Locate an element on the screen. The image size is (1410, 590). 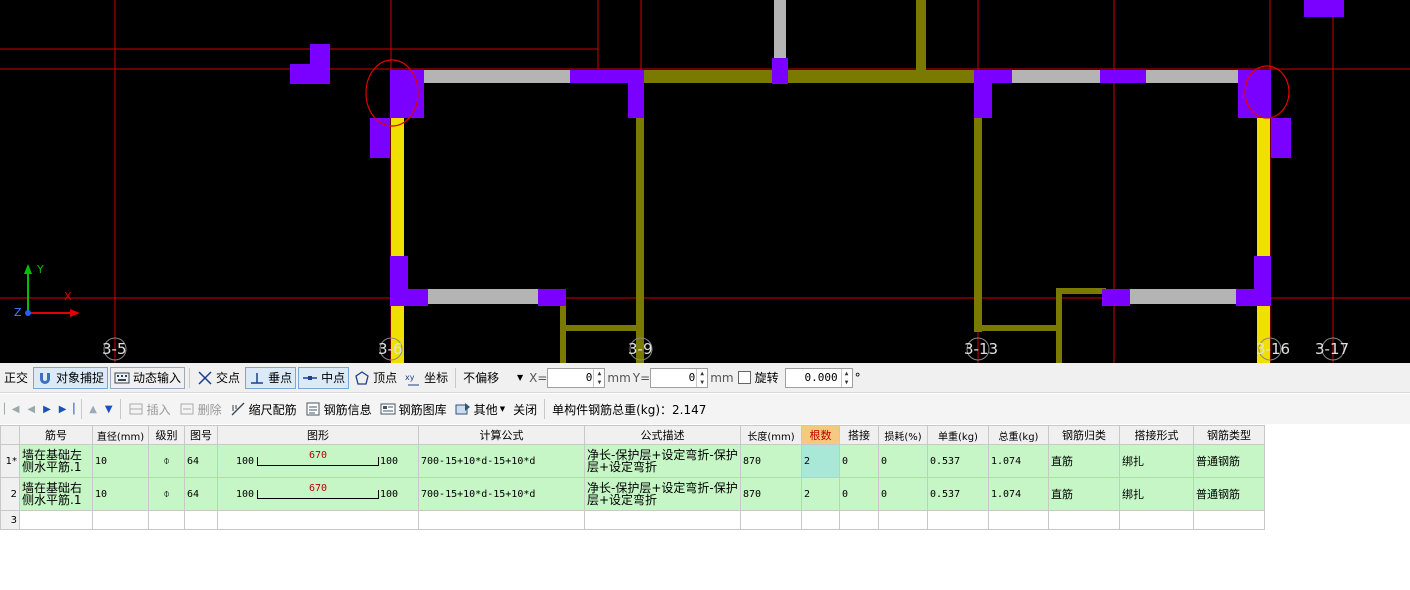
column-header: 钢筋类型 is located at coordinates (1229, 435).